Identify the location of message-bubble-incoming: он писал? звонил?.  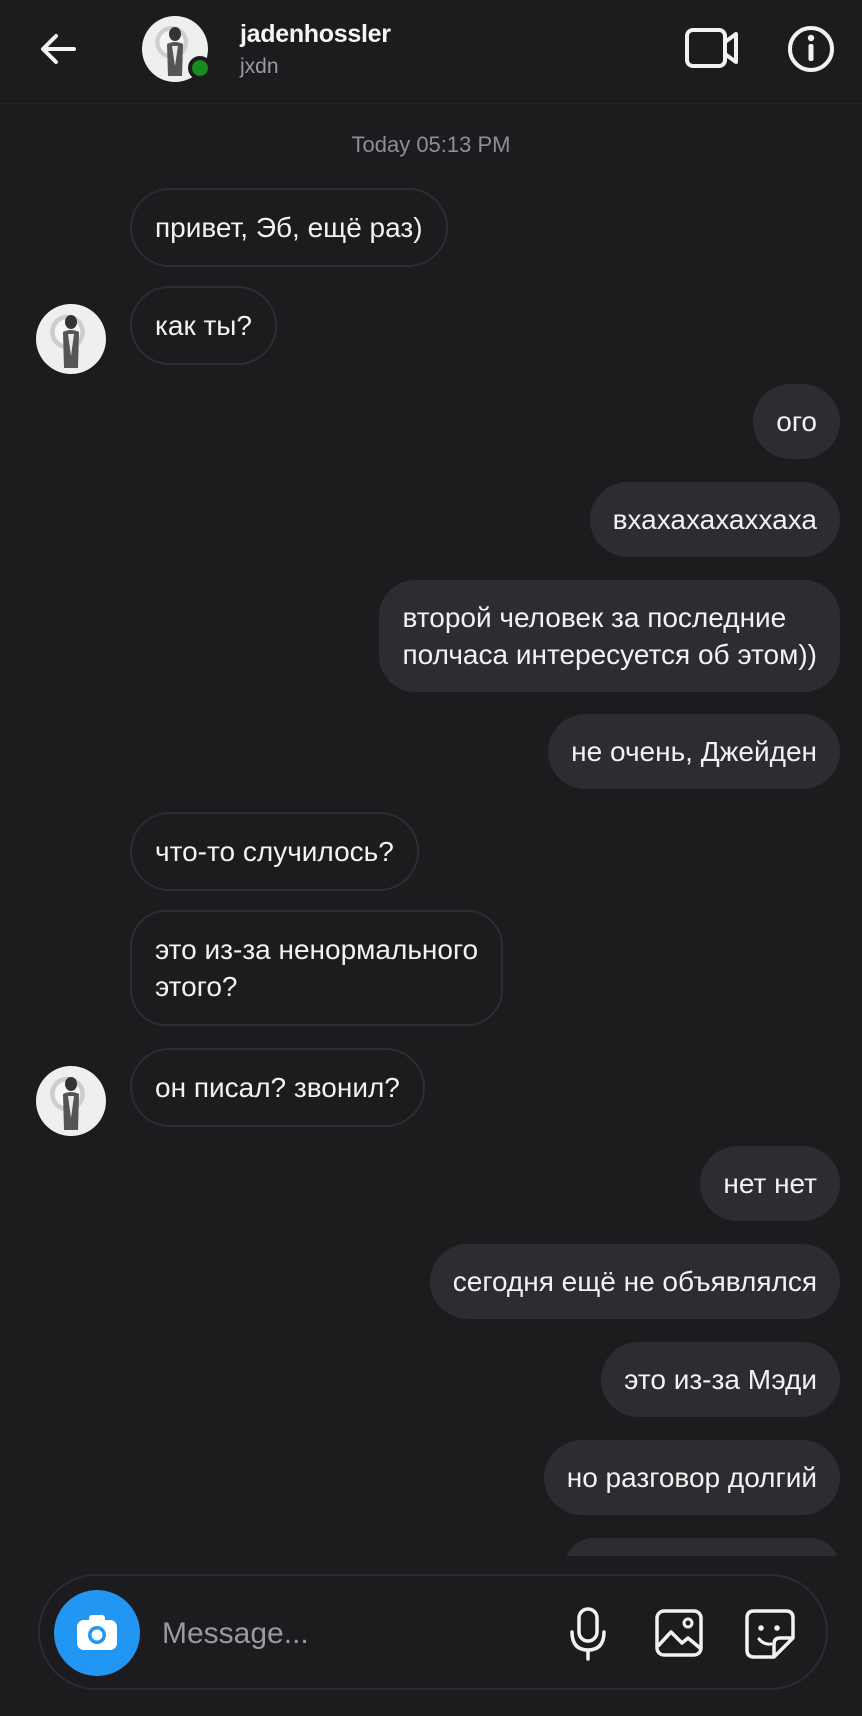
(277, 1087).